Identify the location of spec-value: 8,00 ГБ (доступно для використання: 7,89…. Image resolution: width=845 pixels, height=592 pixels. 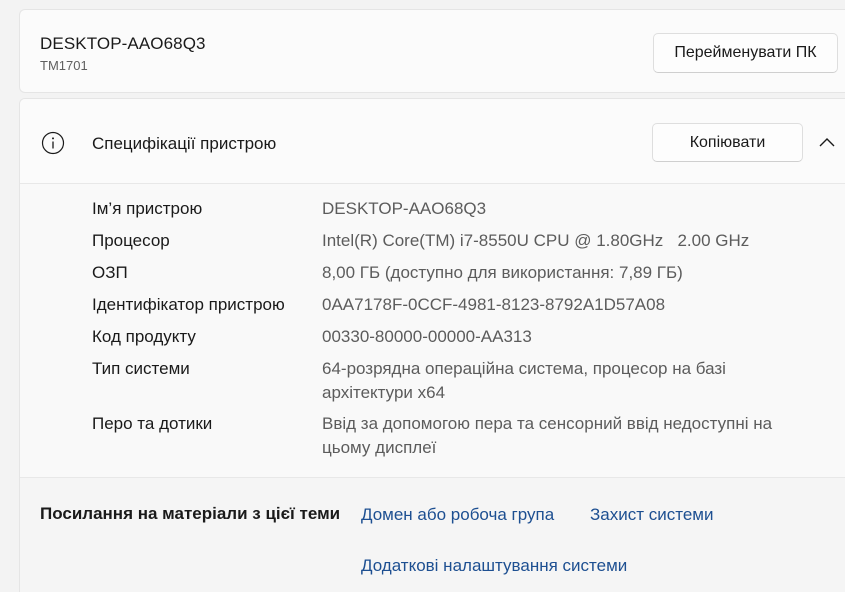
(502, 272).